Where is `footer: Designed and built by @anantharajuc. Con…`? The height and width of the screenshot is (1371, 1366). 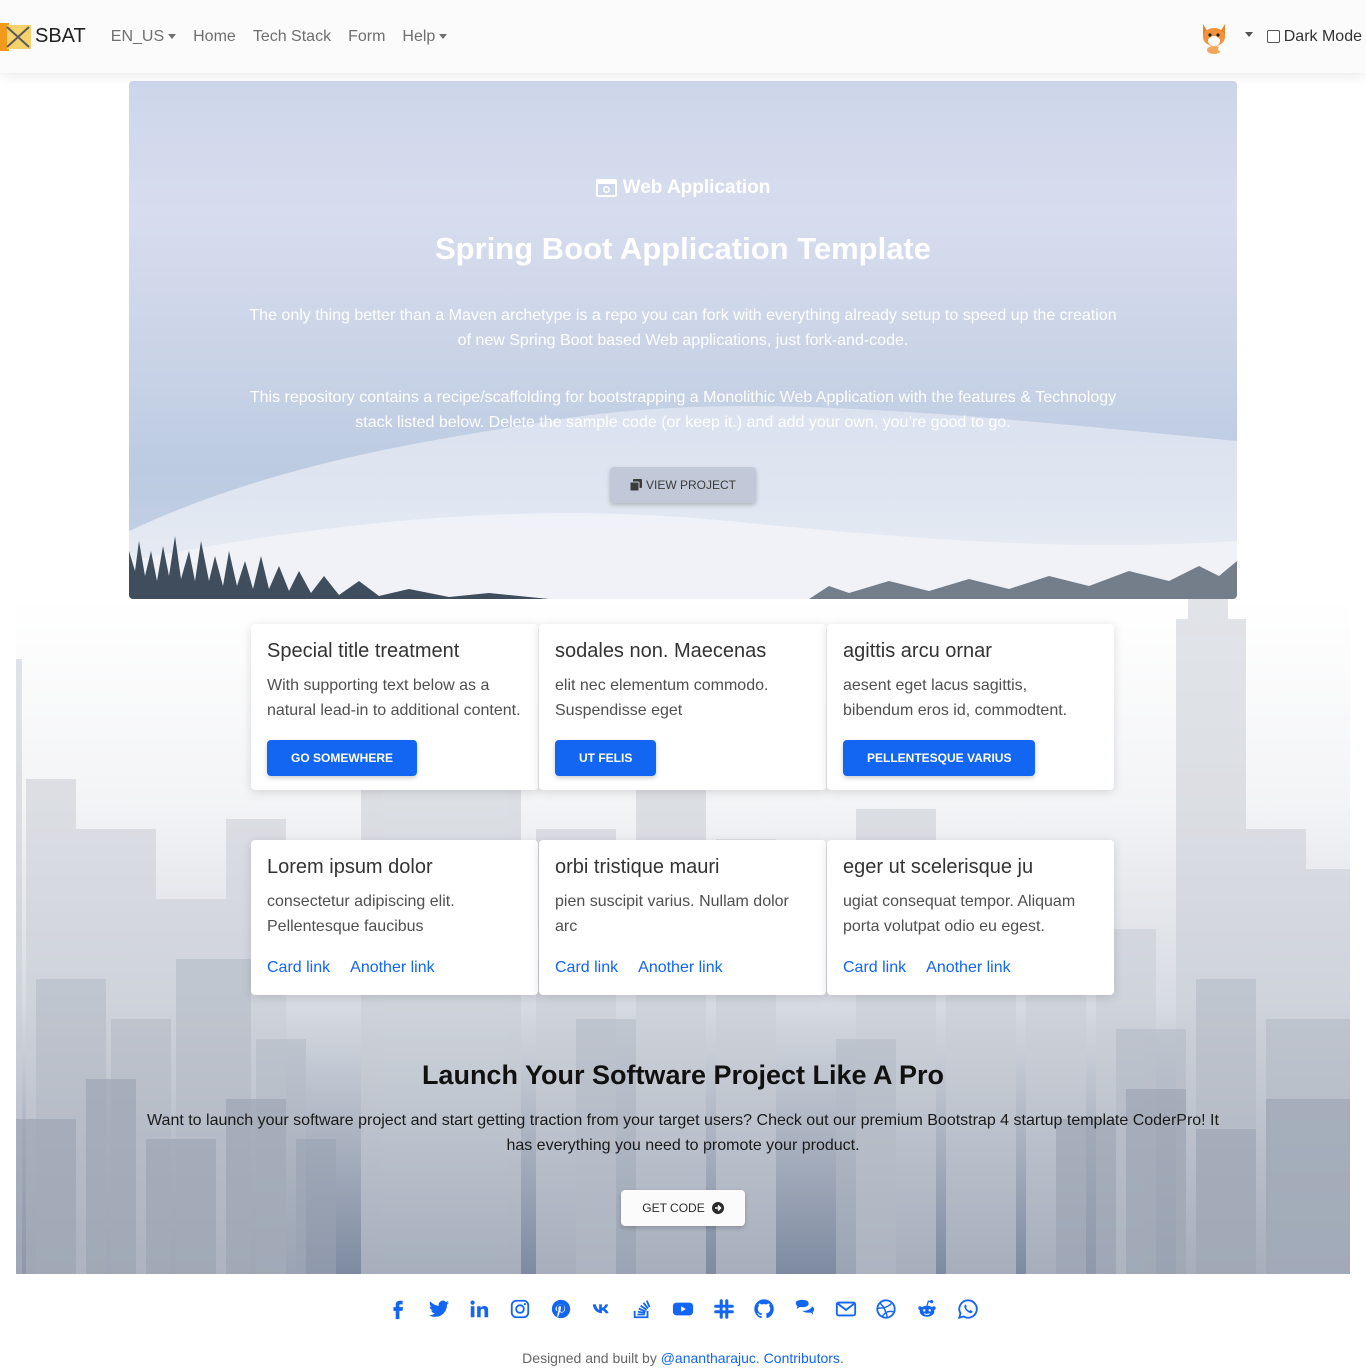 footer: Designed and built by @anantharajuc. Con… is located at coordinates (683, 1358).